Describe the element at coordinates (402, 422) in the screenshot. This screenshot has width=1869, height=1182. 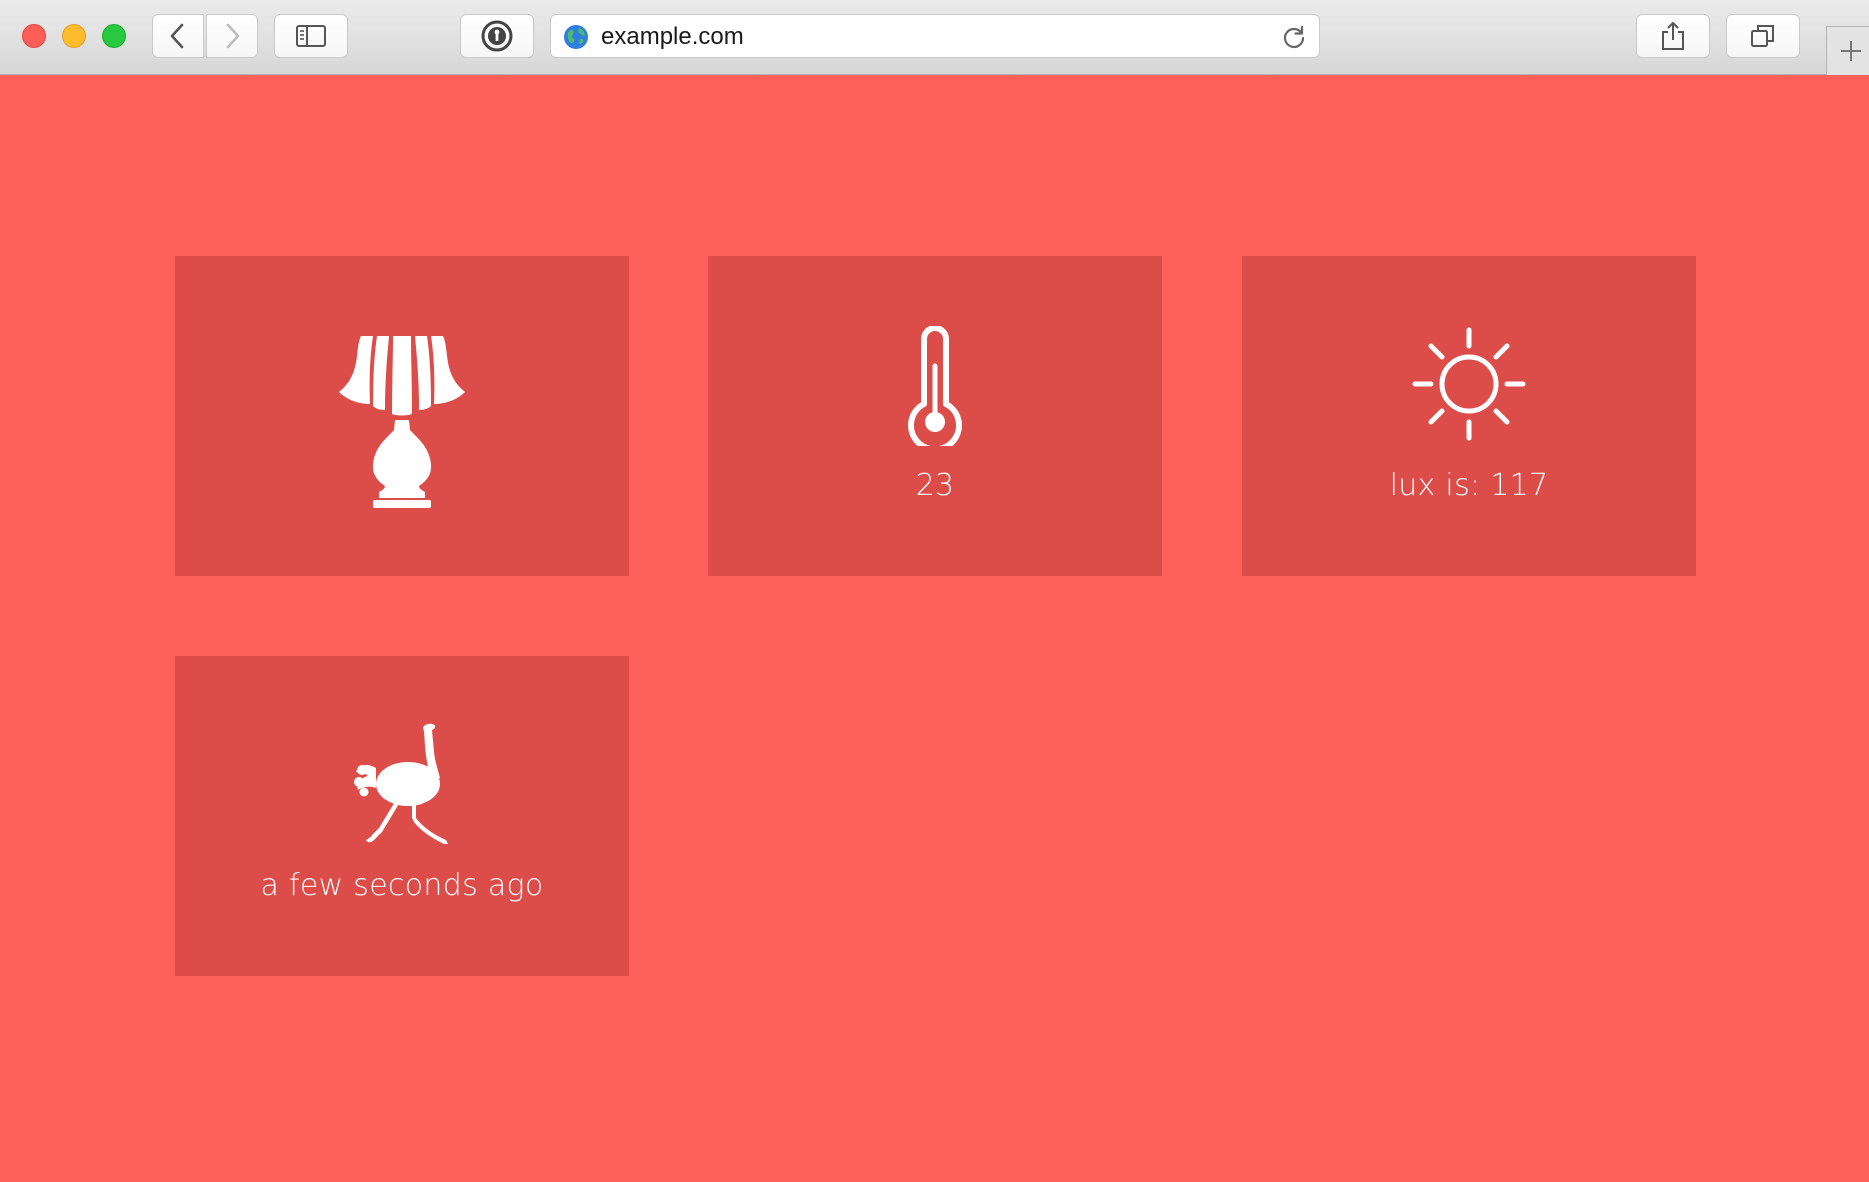
I see `lamp-icon` at that location.